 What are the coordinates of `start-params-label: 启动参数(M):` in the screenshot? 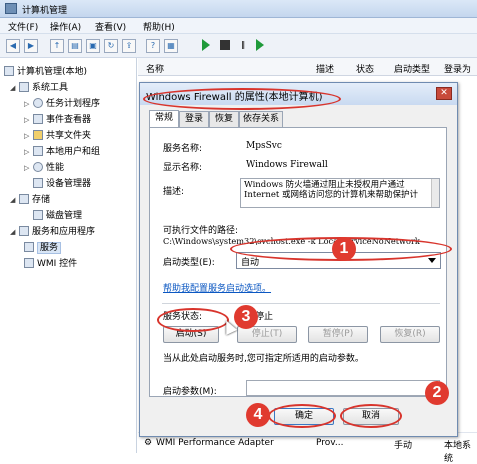 It's located at (190, 392).